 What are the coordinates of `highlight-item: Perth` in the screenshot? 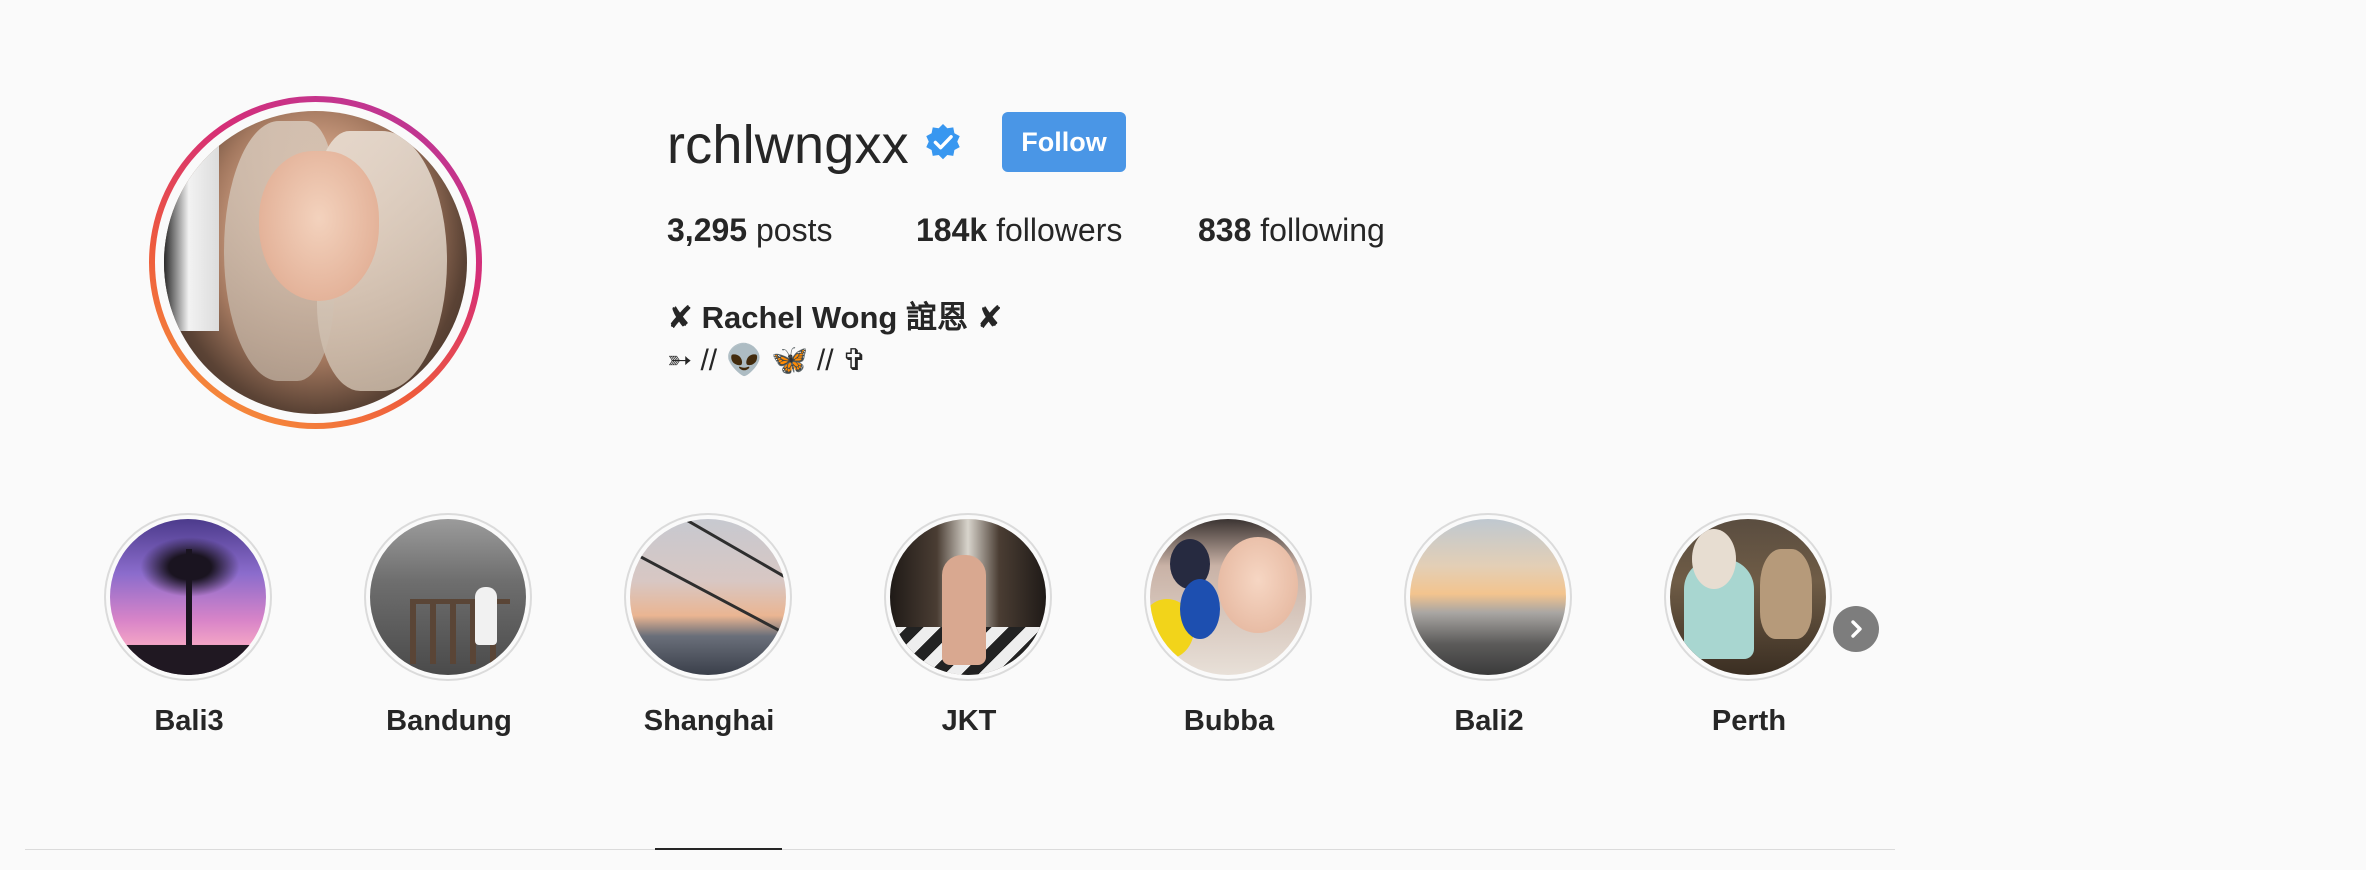 It's located at (1749, 625).